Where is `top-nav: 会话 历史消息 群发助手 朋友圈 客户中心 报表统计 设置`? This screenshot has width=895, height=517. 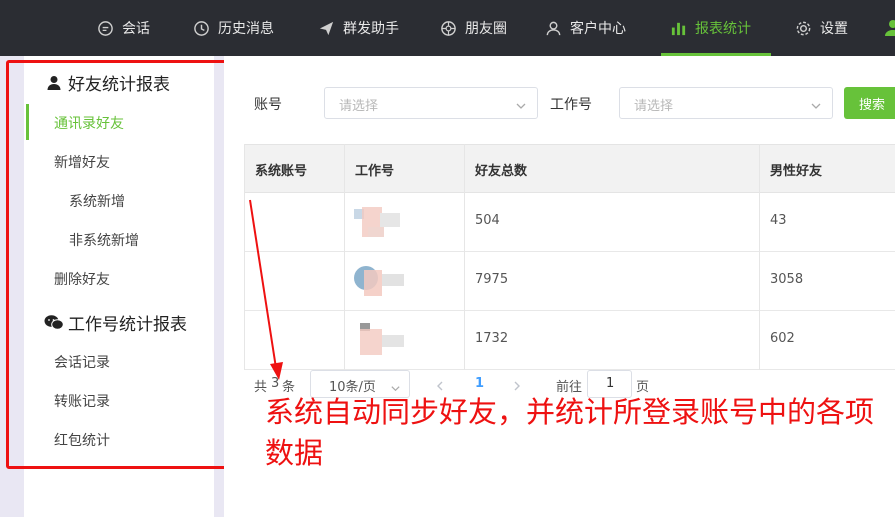
top-nav: 会话 历史消息 群发助手 朋友圈 客户中心 报表统计 设置 is located at coordinates (447, 28).